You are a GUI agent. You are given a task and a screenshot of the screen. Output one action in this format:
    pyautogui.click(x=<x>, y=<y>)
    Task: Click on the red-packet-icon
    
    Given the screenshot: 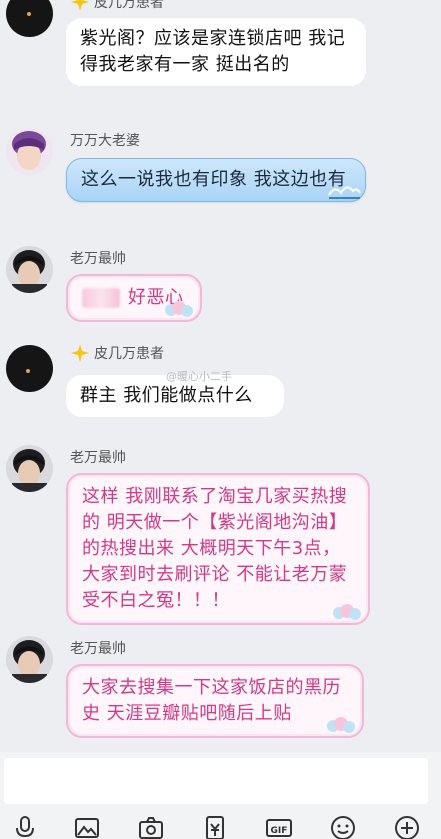 What is the action you would take?
    pyautogui.click(x=215, y=827)
    